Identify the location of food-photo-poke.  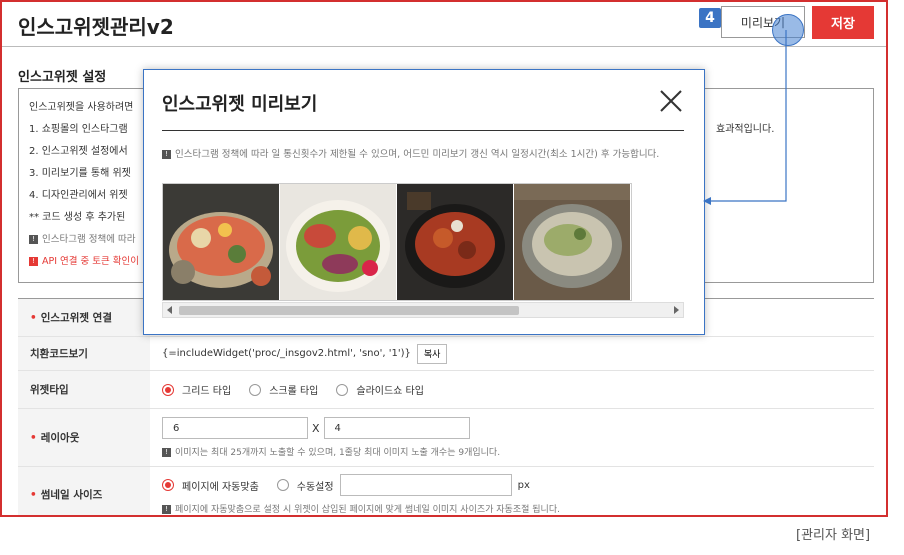
(338, 242).